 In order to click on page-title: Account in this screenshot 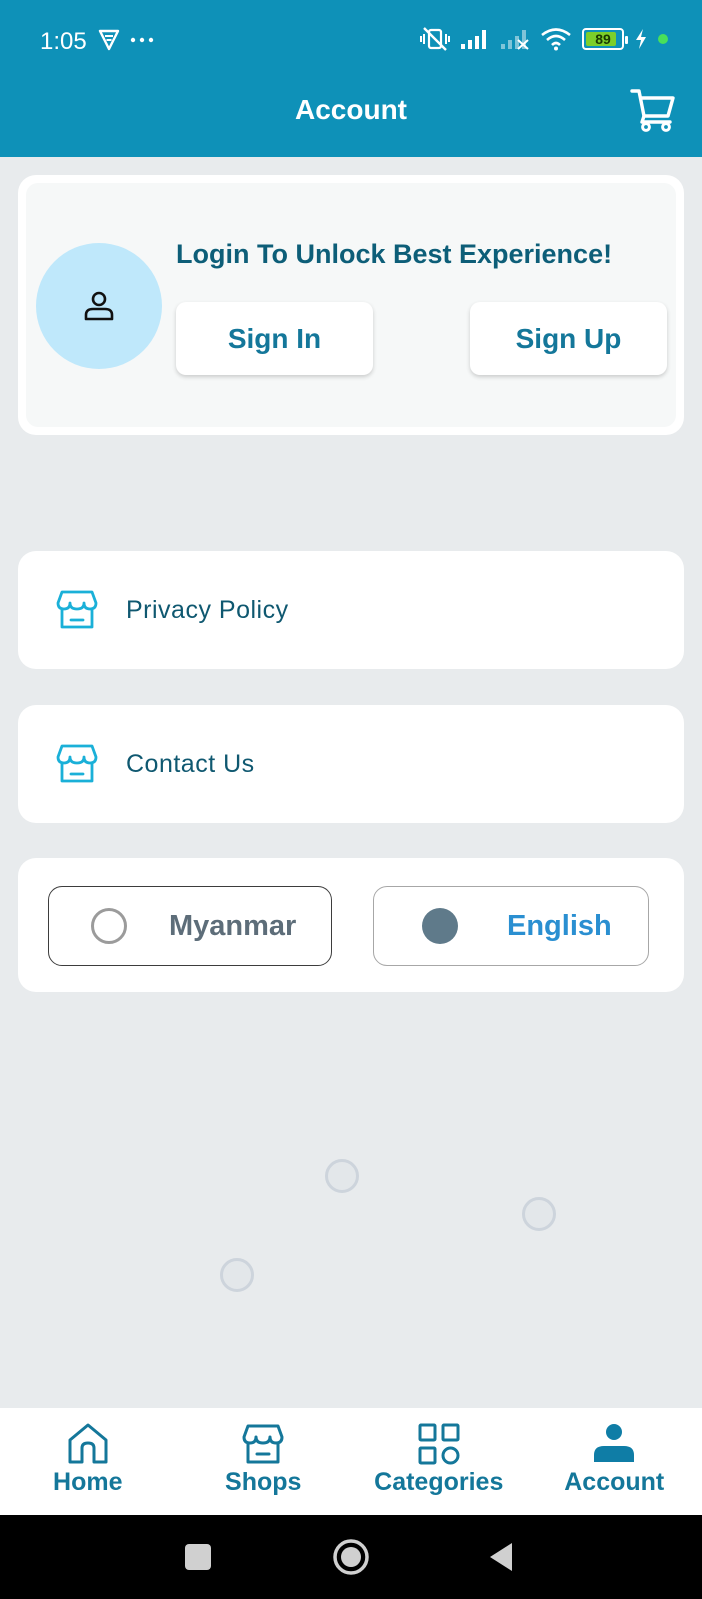, I will do `click(351, 109)`.